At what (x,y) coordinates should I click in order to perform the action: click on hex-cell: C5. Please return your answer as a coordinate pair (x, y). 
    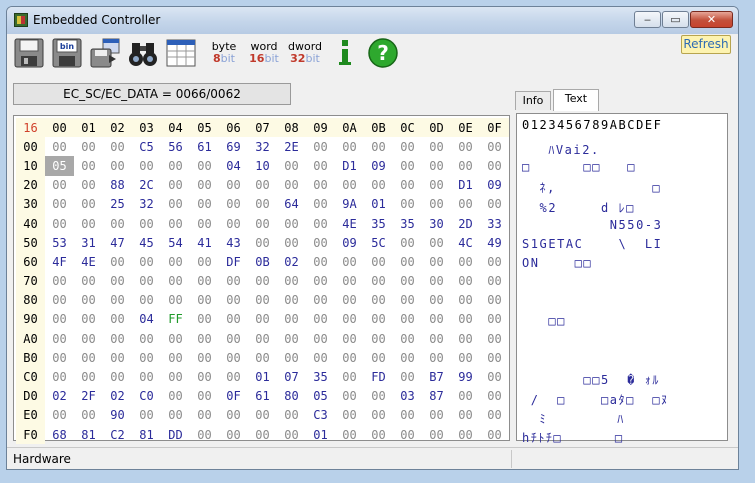
    Looking at the image, I should click on (146, 146).